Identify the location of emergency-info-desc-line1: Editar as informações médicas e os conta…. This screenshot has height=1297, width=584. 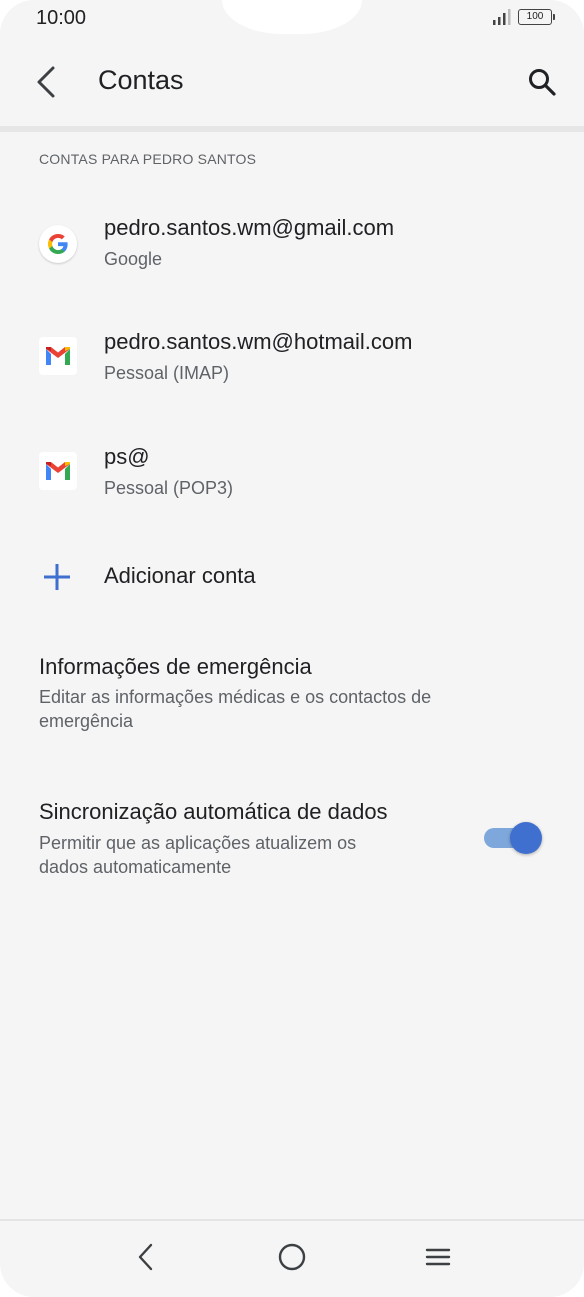
(235, 697).